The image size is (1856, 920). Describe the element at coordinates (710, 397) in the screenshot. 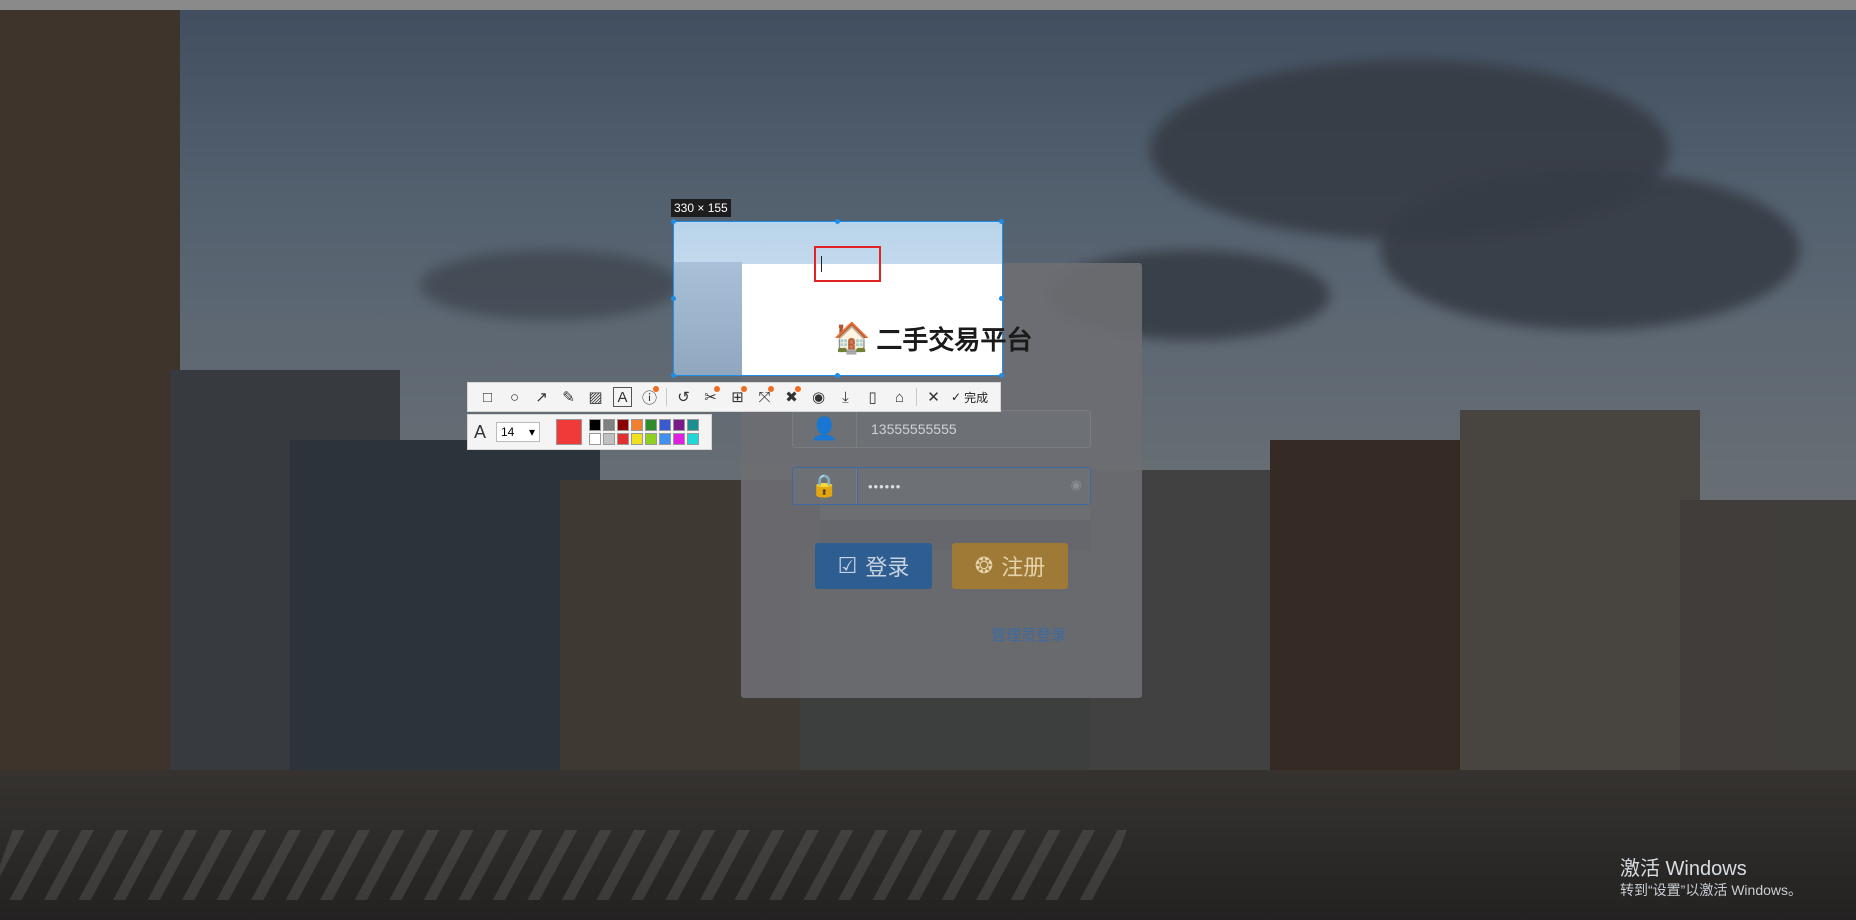

I see `scissors-tool-icon: ✂` at that location.